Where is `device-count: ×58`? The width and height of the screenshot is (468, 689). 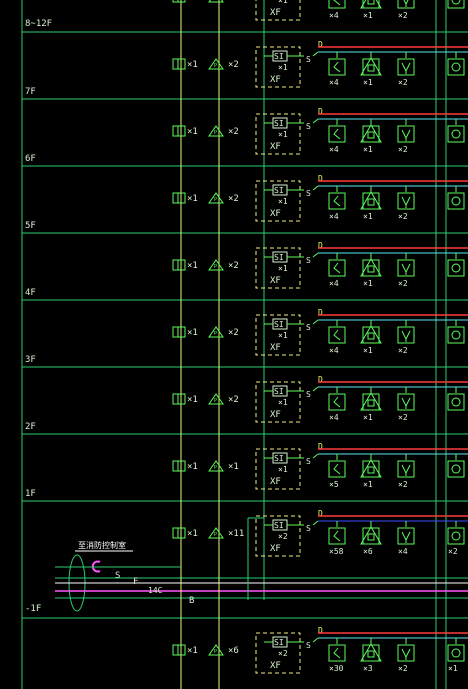
device-count: ×58 is located at coordinates (336, 551).